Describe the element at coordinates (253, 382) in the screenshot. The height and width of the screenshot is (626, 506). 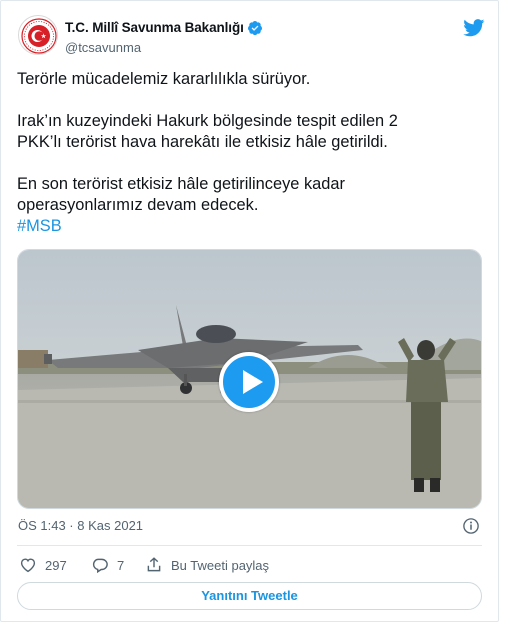
I see `play-icon` at that location.